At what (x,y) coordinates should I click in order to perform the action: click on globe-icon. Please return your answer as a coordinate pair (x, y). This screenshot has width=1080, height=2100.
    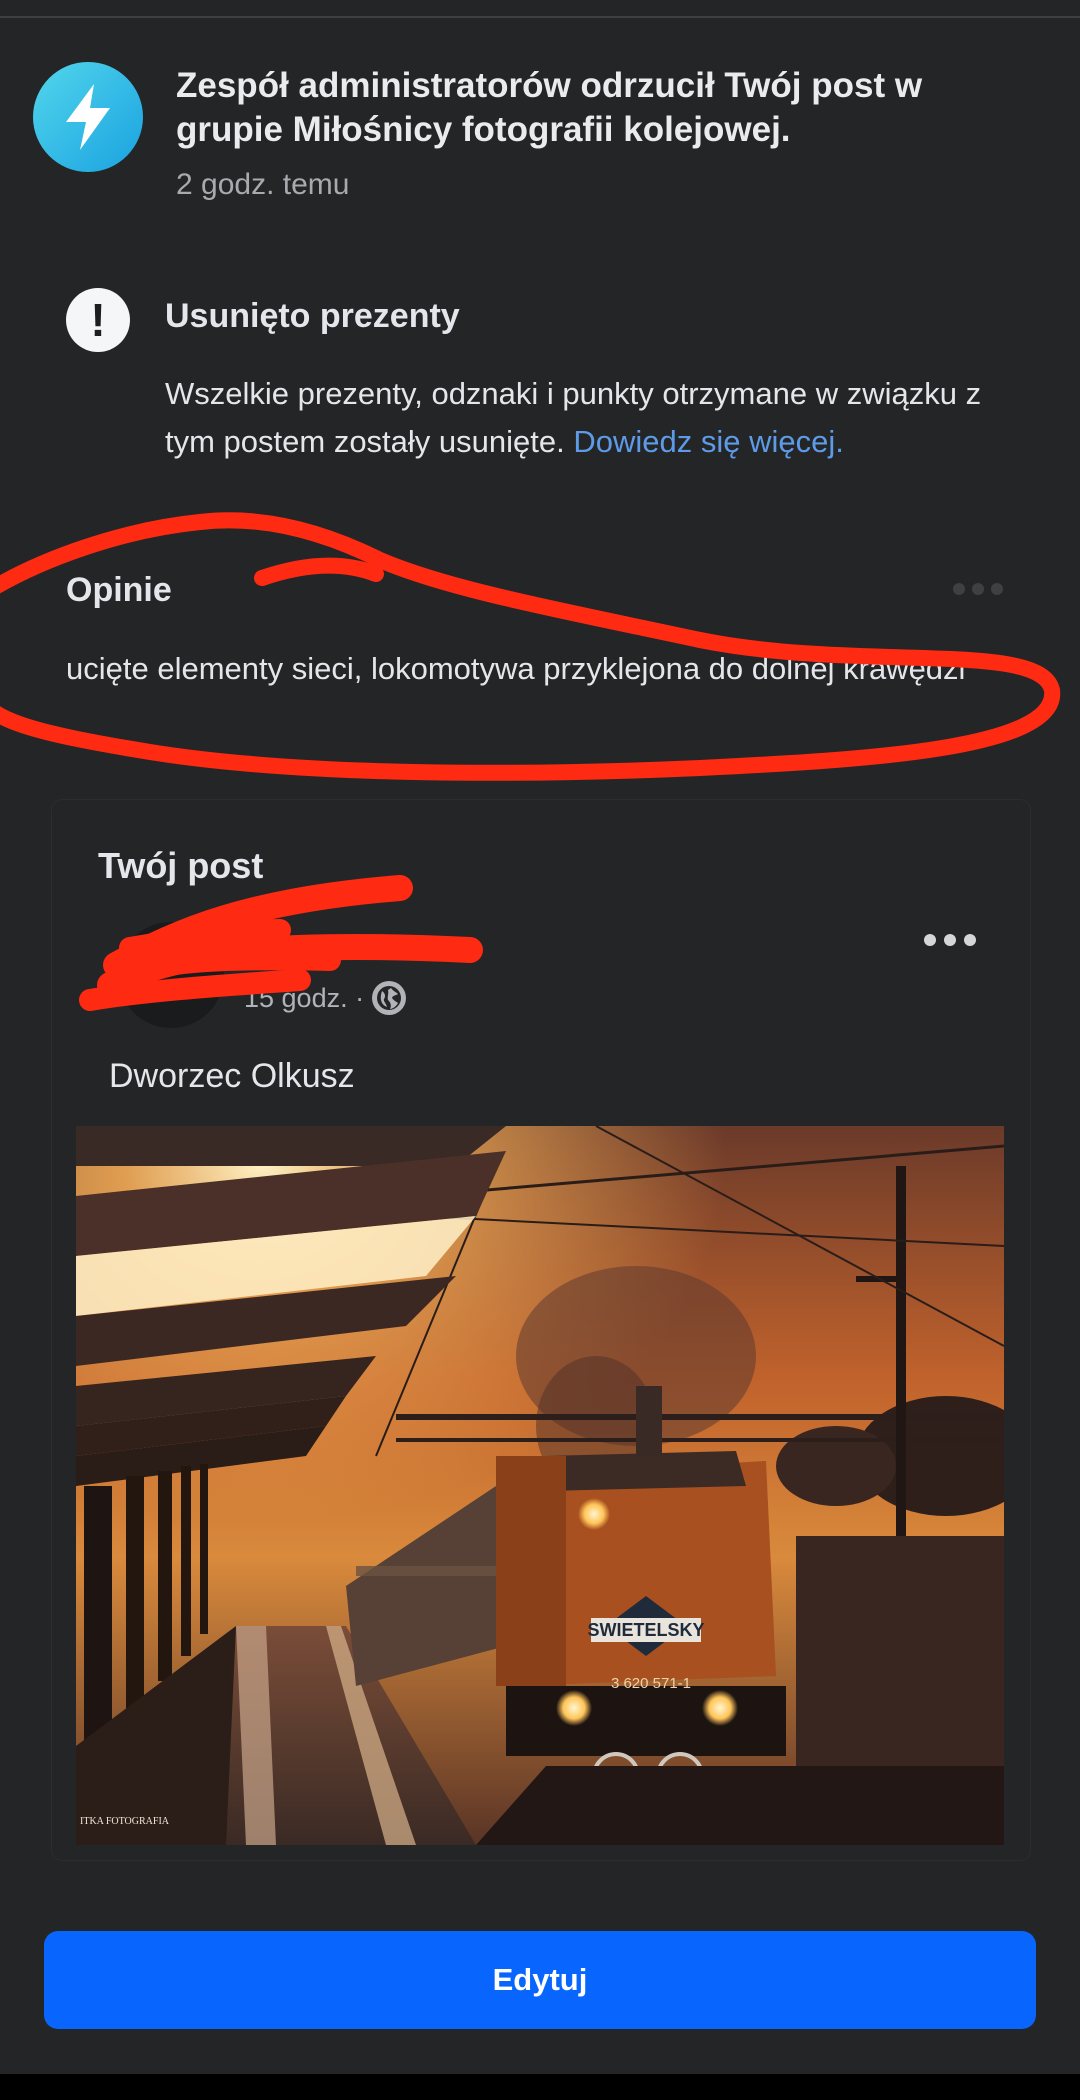
    Looking at the image, I should click on (389, 998).